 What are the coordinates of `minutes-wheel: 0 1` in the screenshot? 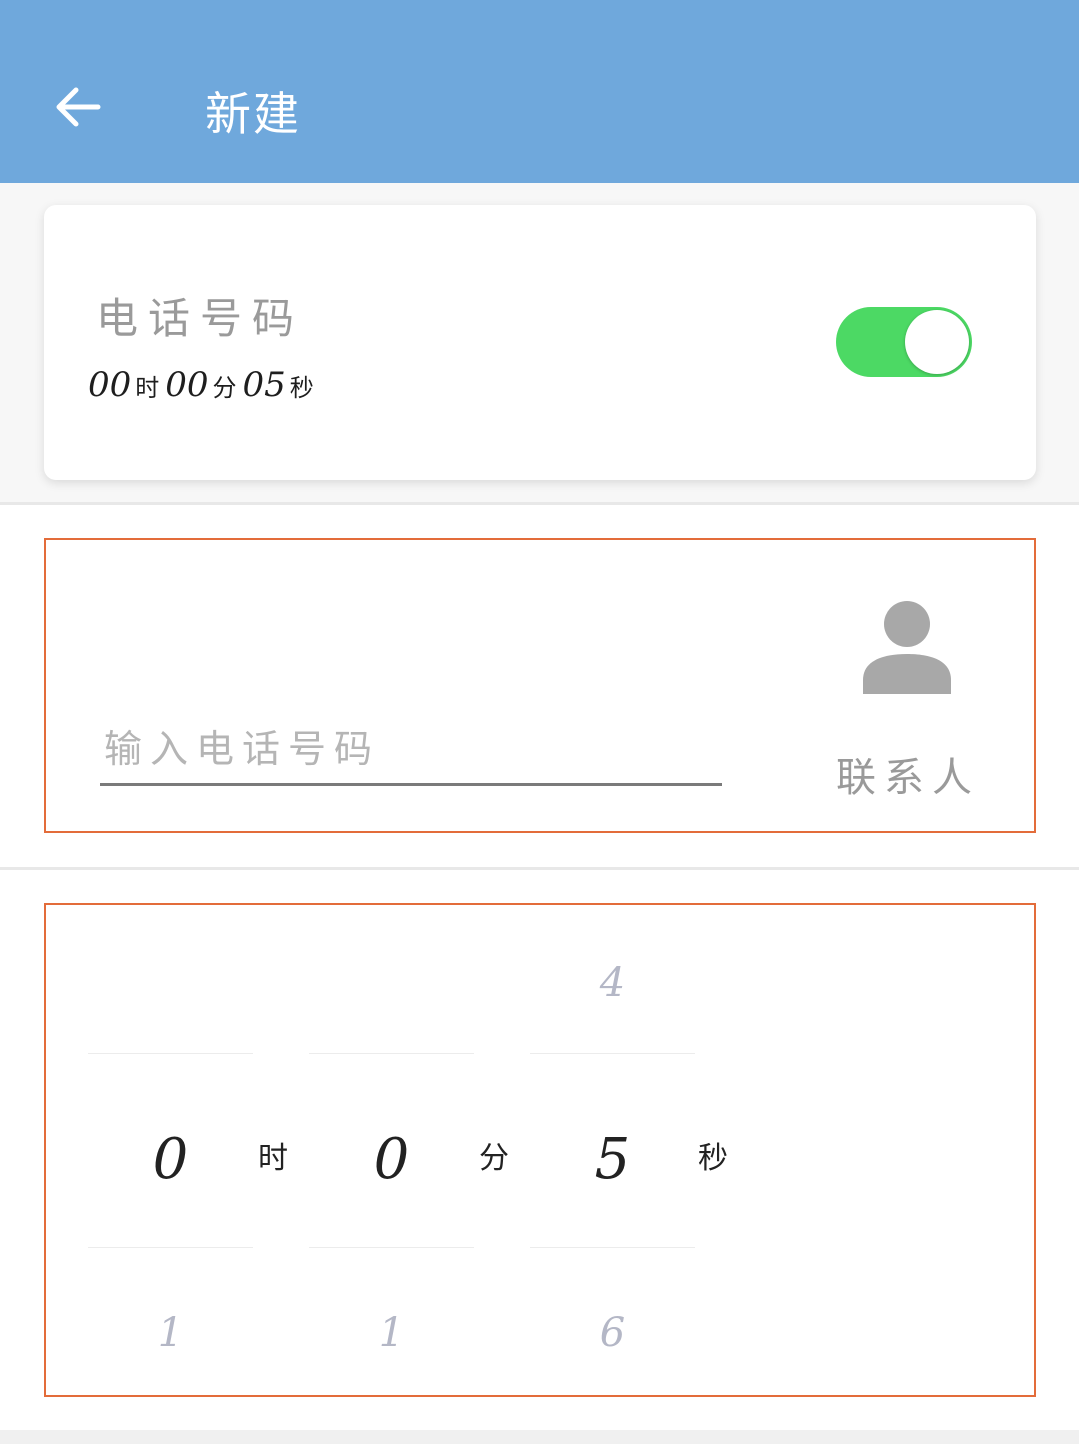 It's located at (391, 1150).